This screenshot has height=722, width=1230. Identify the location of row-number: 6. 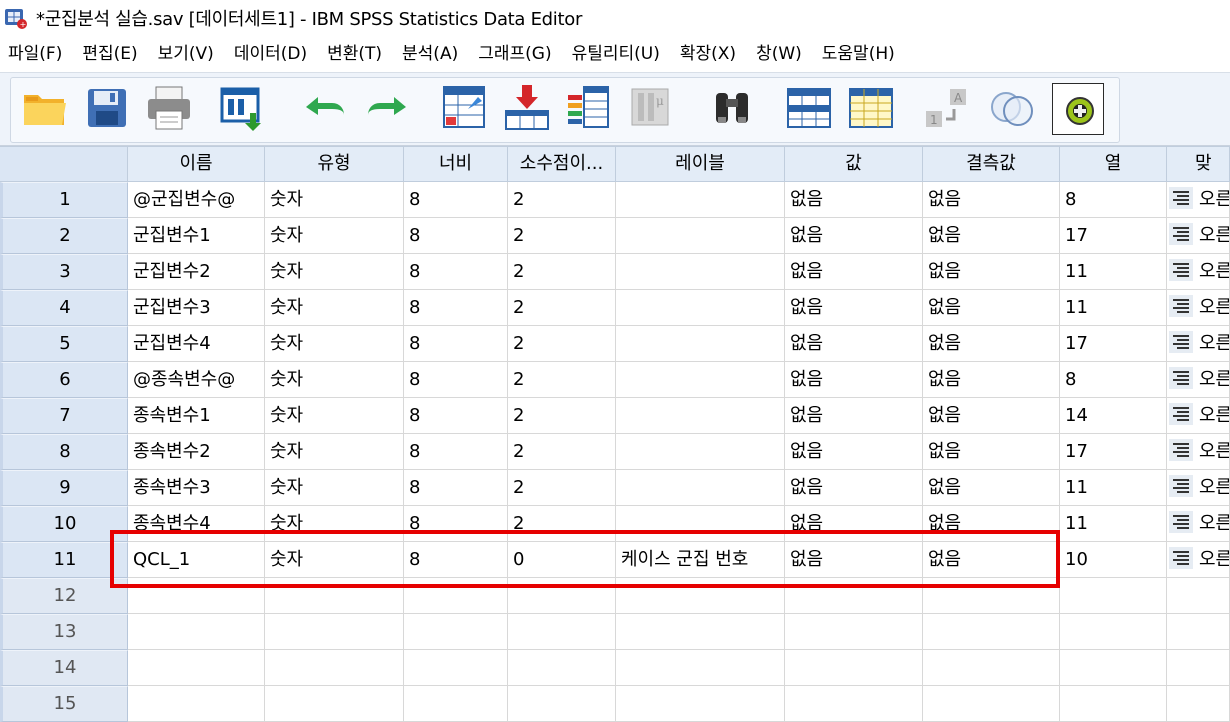
(64, 380).